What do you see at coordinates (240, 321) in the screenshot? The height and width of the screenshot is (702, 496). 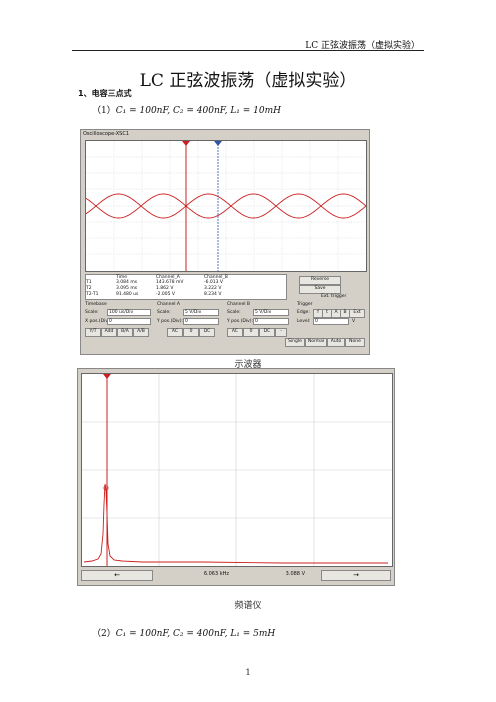 I see `channel-b-ypos-label: Y pos.(Div):` at bounding box center [240, 321].